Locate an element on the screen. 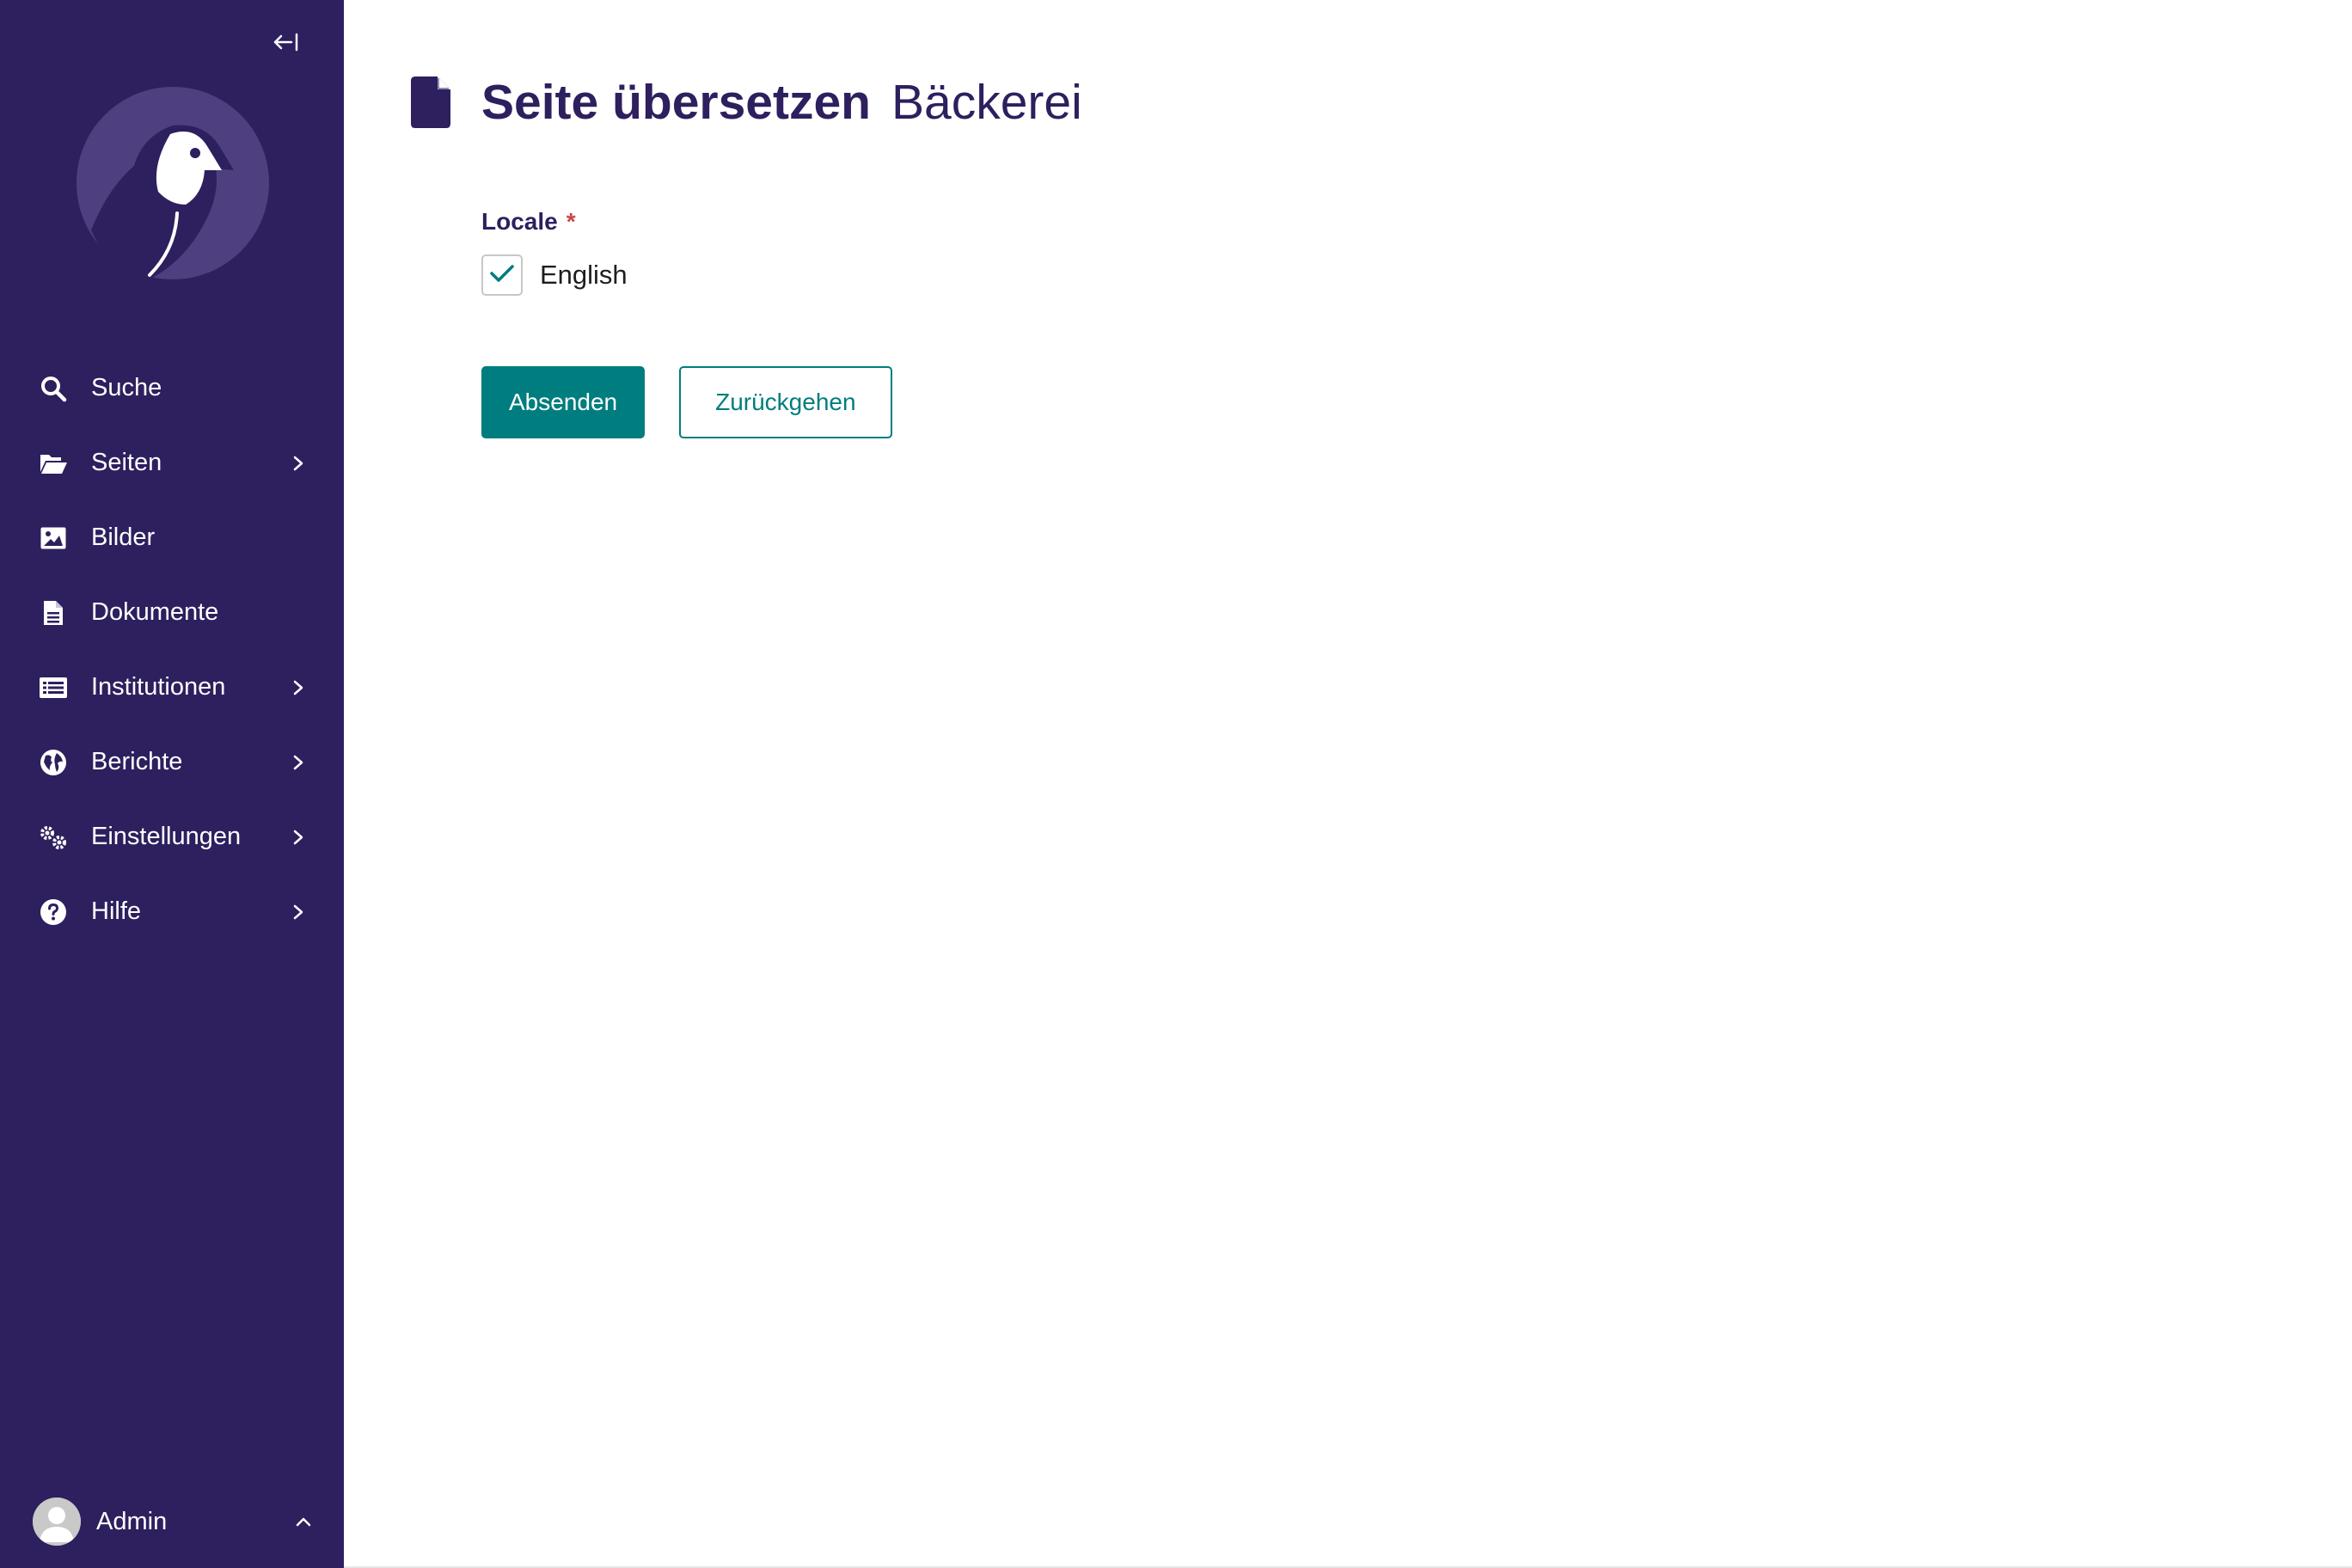 Image resolution: width=2352 pixels, height=1568 pixels. sidebar-item-label: Berichte is located at coordinates (137, 761).